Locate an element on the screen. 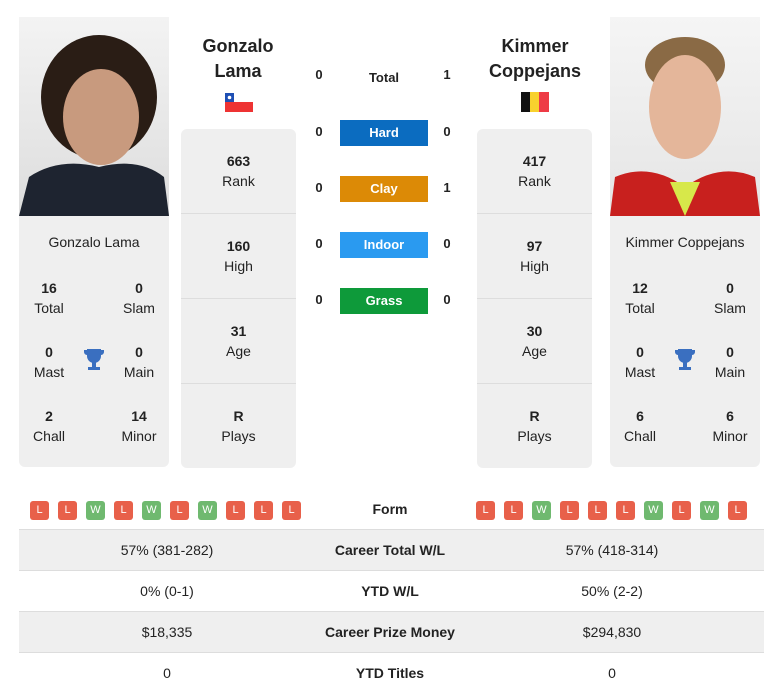  label: Age is located at coordinates (238, 351).